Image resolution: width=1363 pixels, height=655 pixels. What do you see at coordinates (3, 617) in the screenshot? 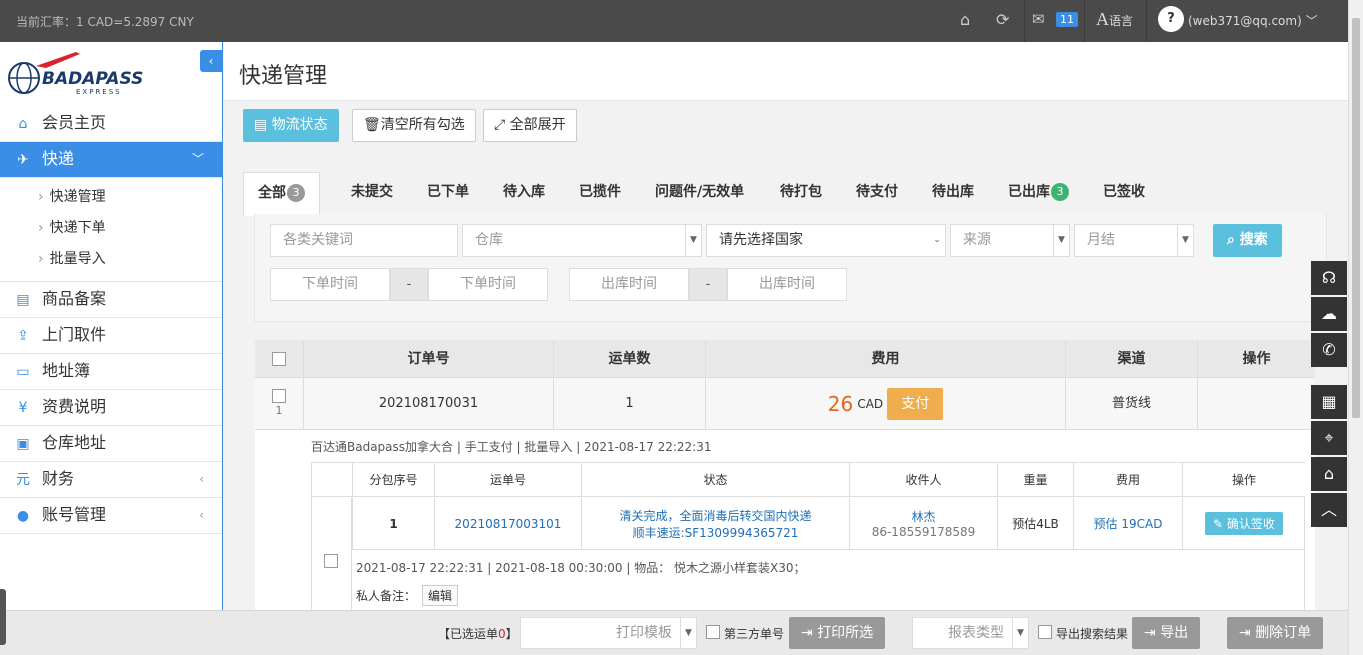
I see `side-handle` at bounding box center [3, 617].